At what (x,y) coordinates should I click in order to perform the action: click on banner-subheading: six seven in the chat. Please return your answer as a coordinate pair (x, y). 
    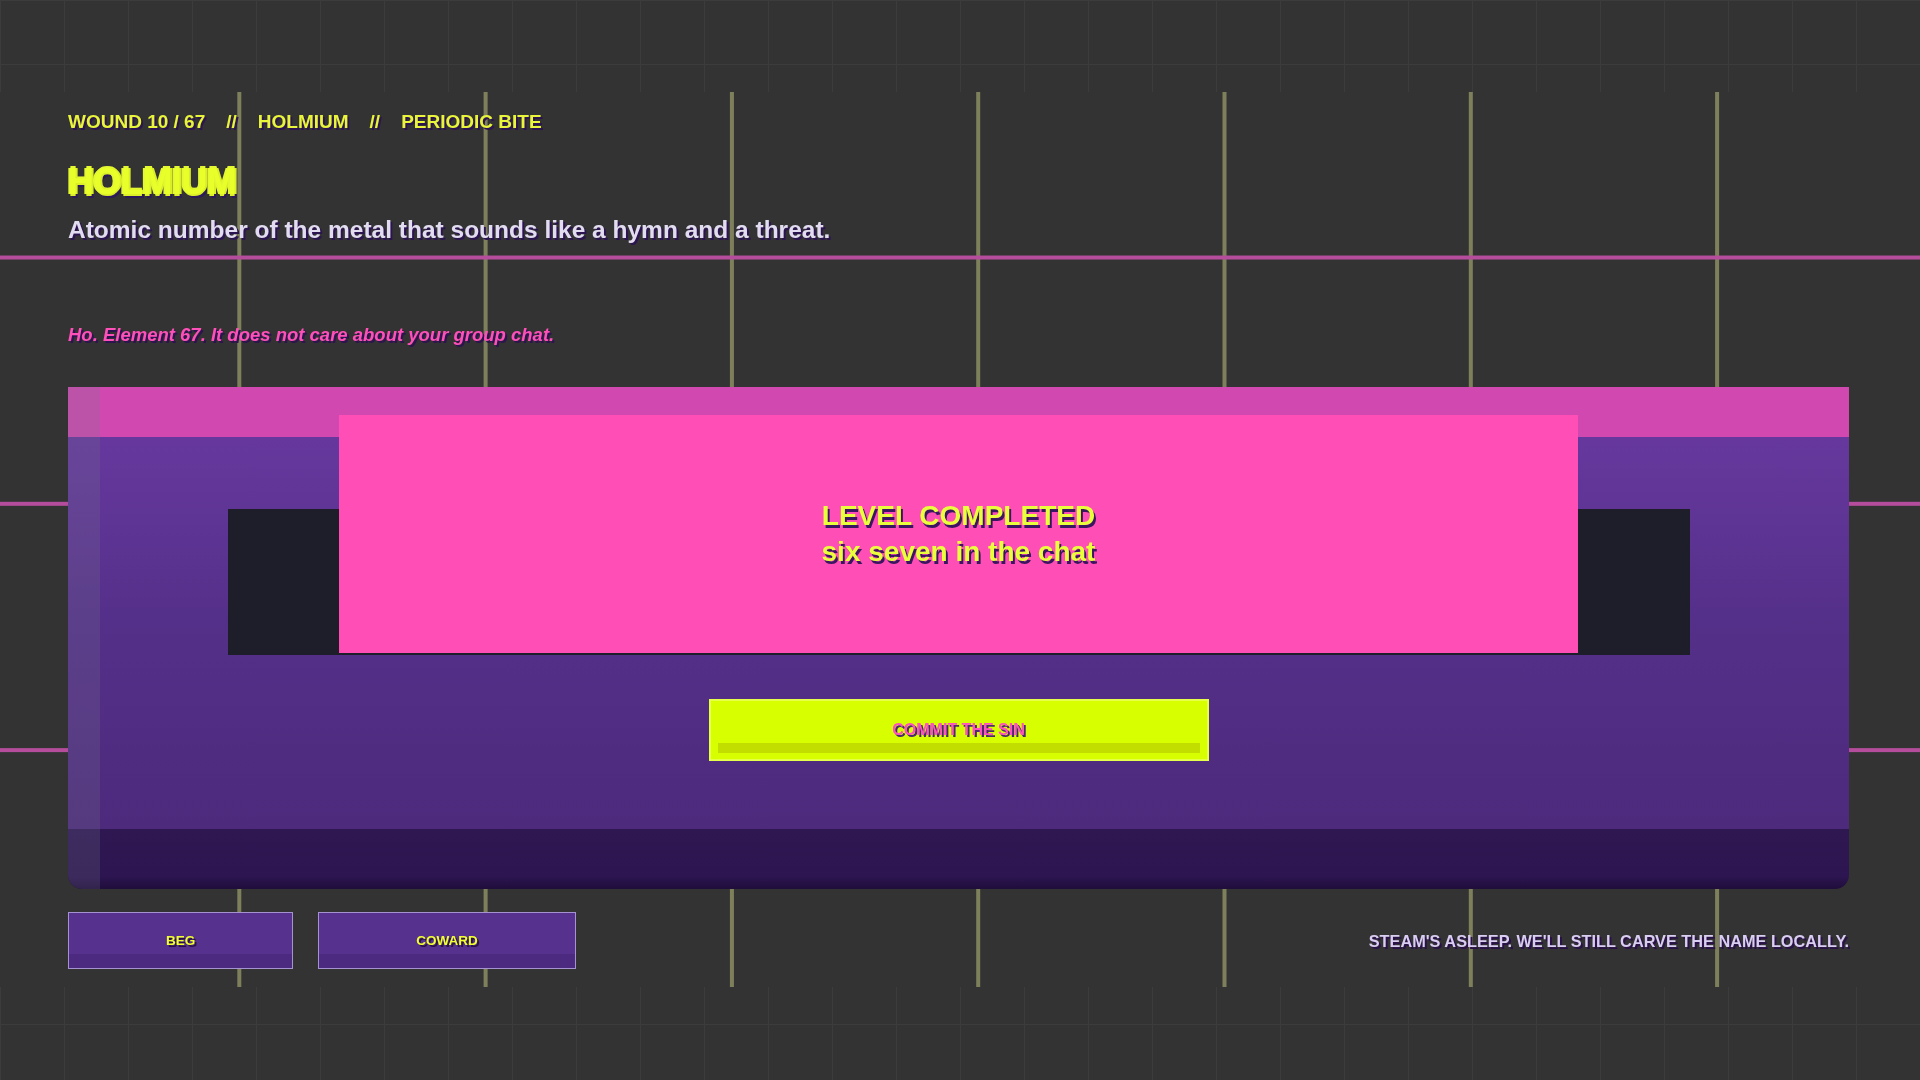
    Looking at the image, I should click on (958, 552).